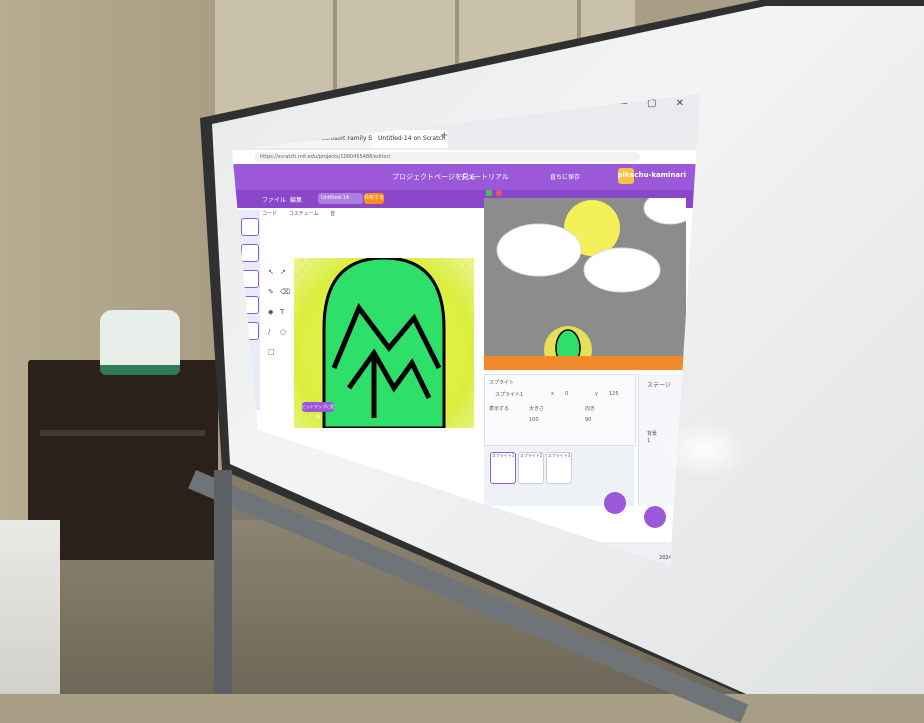 The width and height of the screenshot is (924, 723). What do you see at coordinates (340, 198) in the screenshot?
I see `project-title-input: Untitled-14` at bounding box center [340, 198].